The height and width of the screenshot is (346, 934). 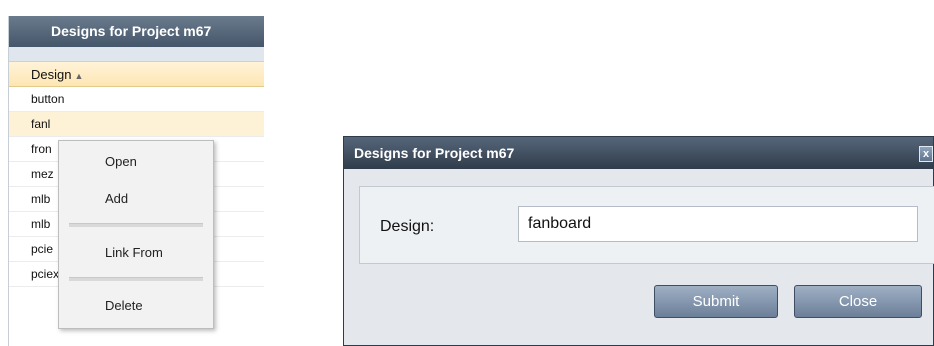 What do you see at coordinates (41, 149) in the screenshot?
I see `row-label: fron` at bounding box center [41, 149].